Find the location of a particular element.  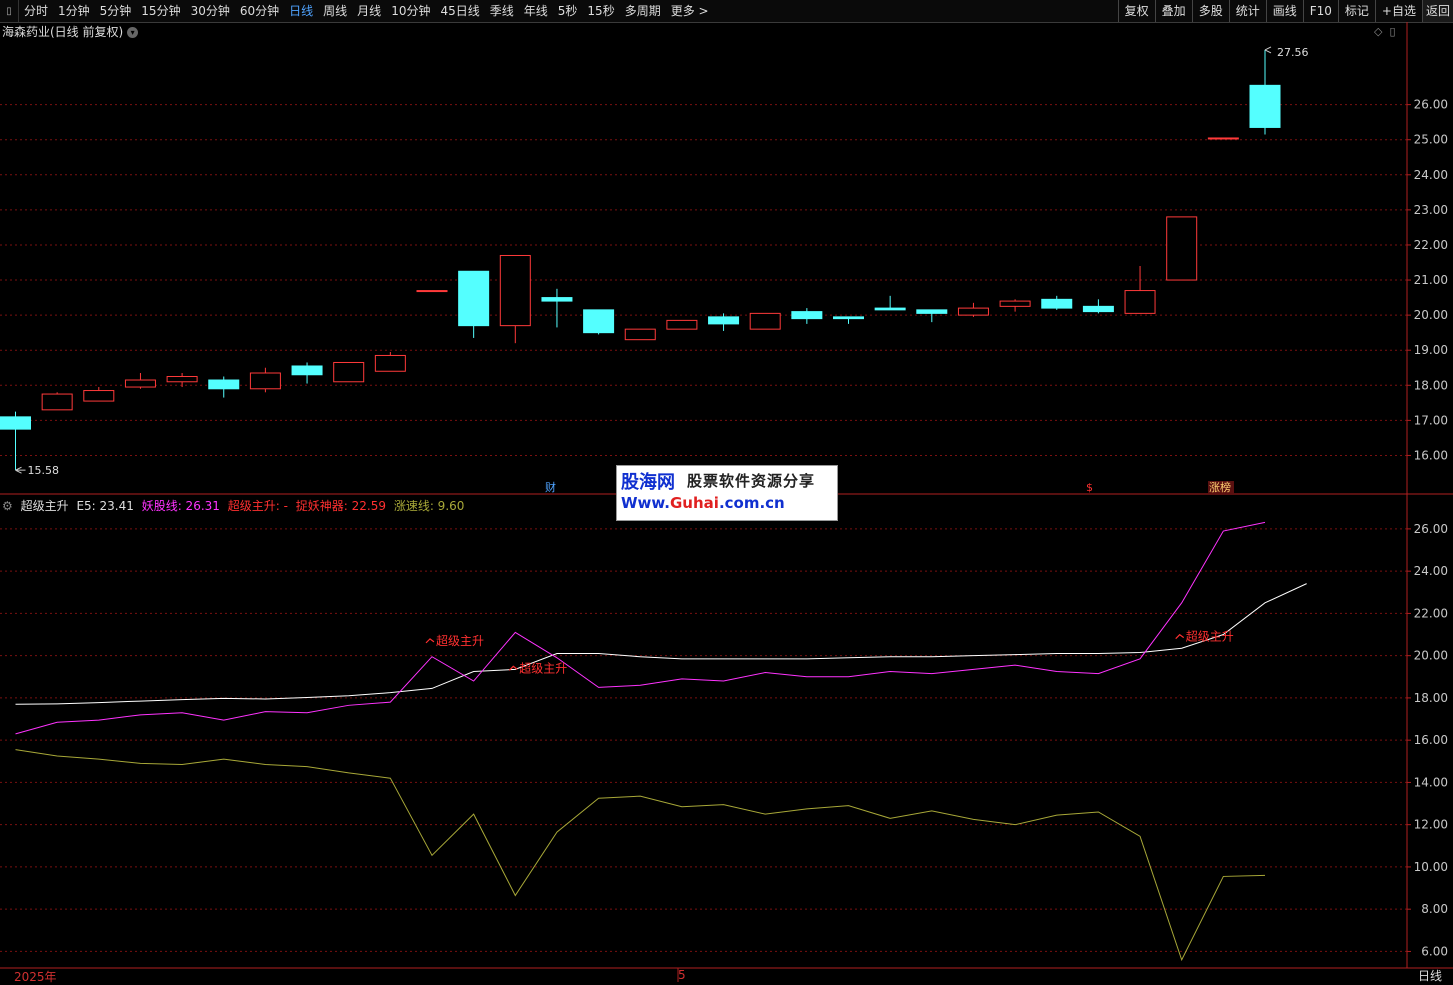

tool-button-7: +自选 is located at coordinates (1398, 11).